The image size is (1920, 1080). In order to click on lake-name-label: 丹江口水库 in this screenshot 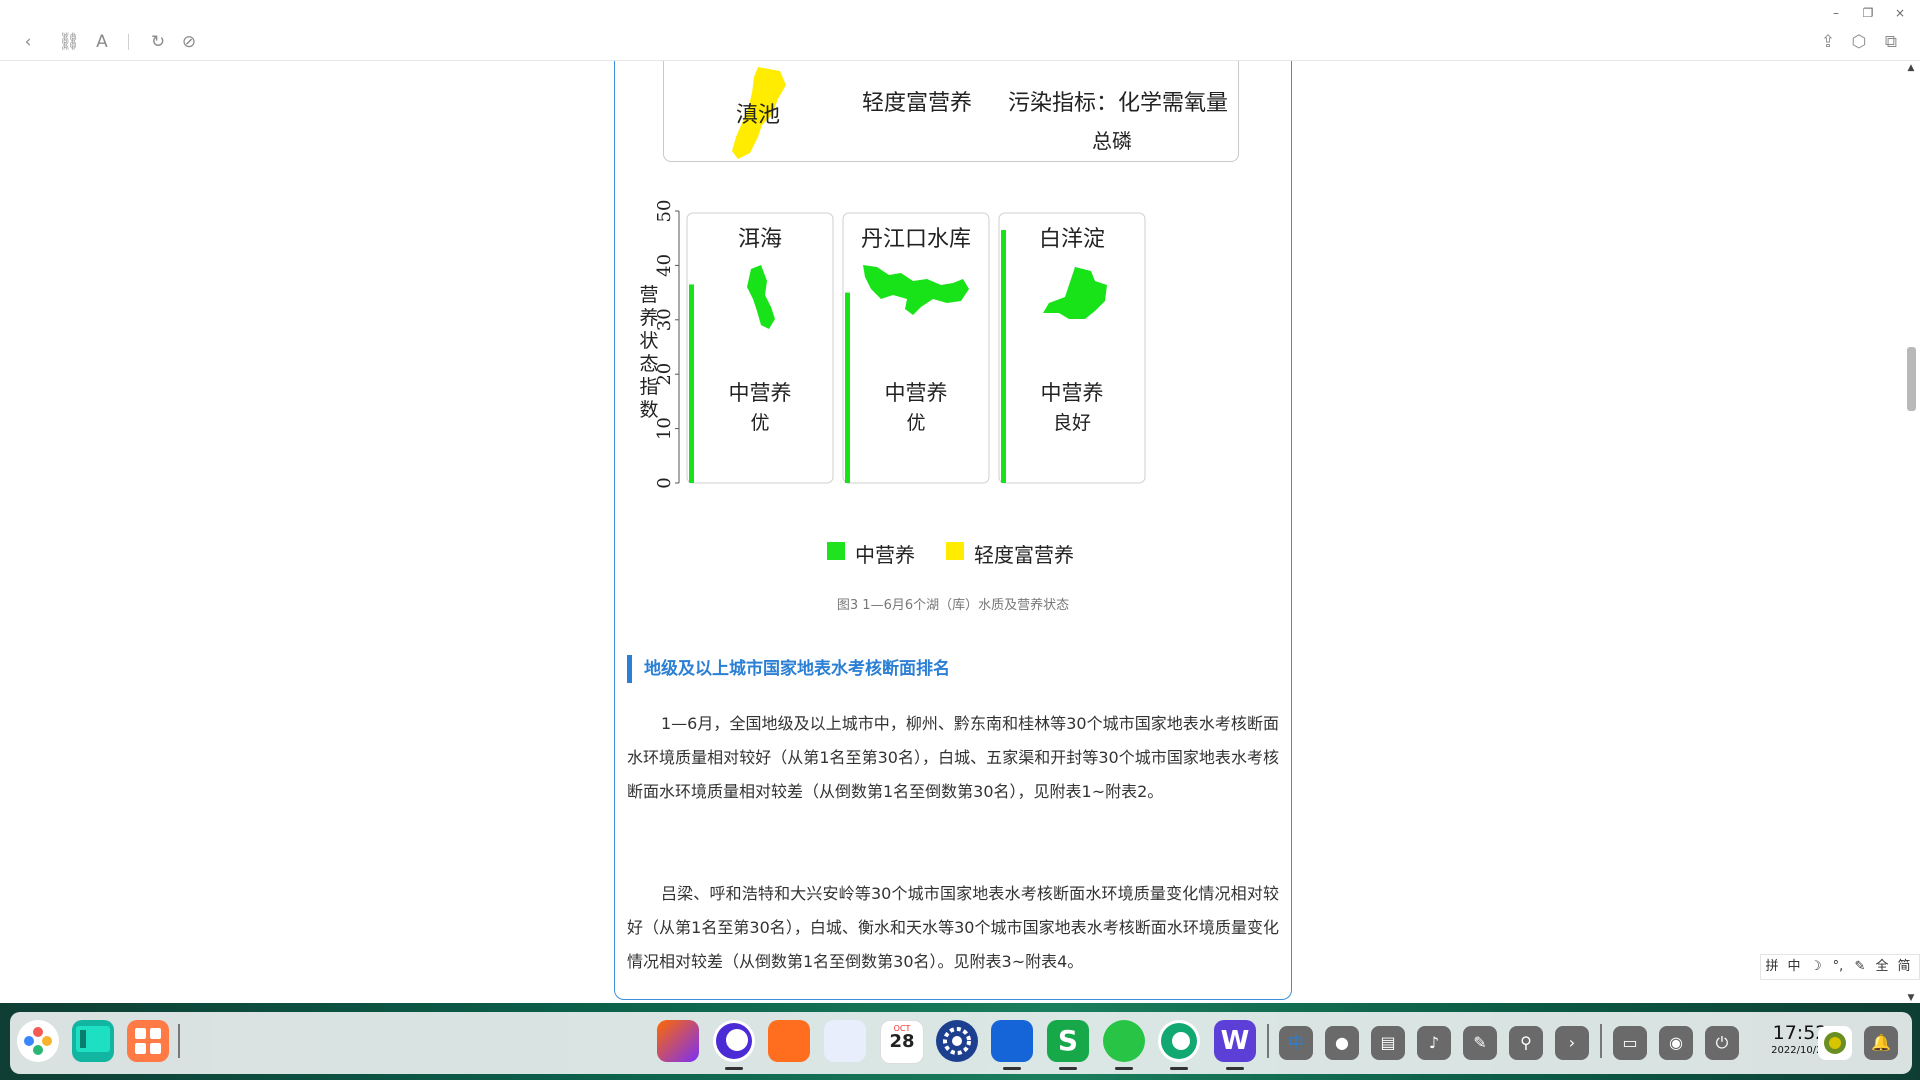, I will do `click(916, 239)`.